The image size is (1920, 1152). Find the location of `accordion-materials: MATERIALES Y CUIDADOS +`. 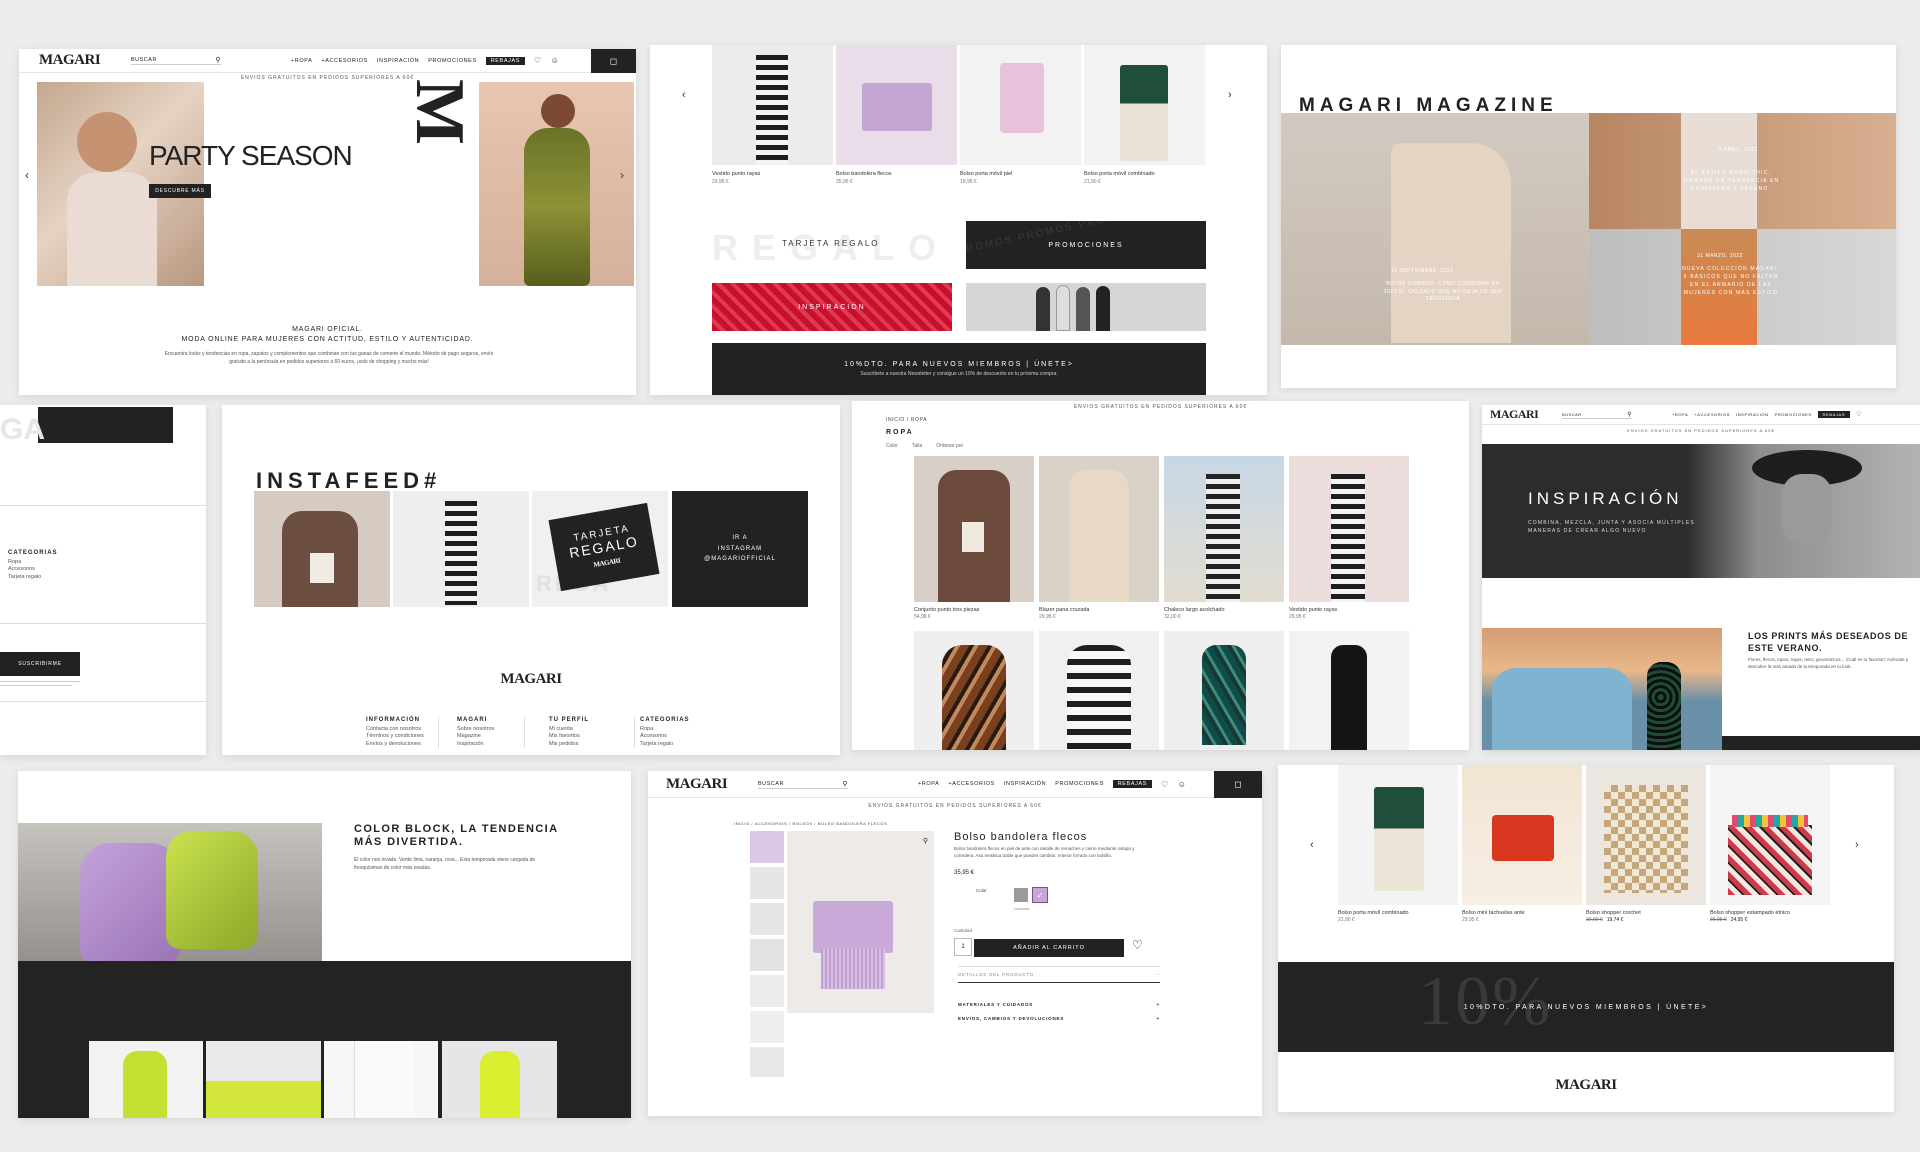

accordion-materials: MATERIALES Y CUIDADOS + is located at coordinates (1059, 1004).